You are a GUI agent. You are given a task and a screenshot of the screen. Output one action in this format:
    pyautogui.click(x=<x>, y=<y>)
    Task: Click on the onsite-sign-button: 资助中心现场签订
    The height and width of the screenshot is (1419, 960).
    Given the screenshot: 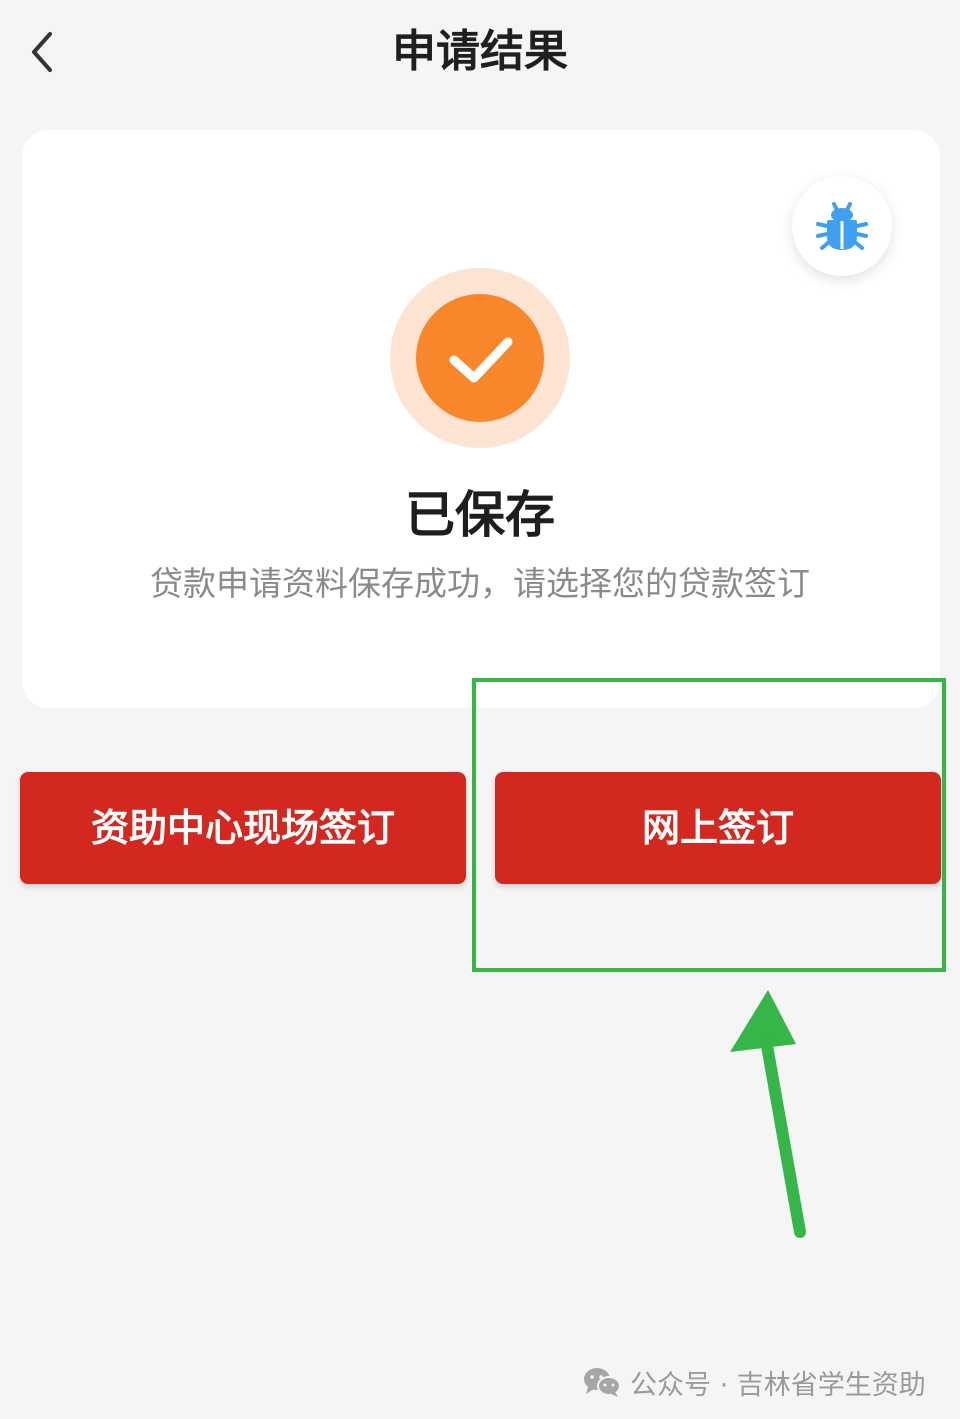 What is the action you would take?
    pyautogui.click(x=243, y=828)
    